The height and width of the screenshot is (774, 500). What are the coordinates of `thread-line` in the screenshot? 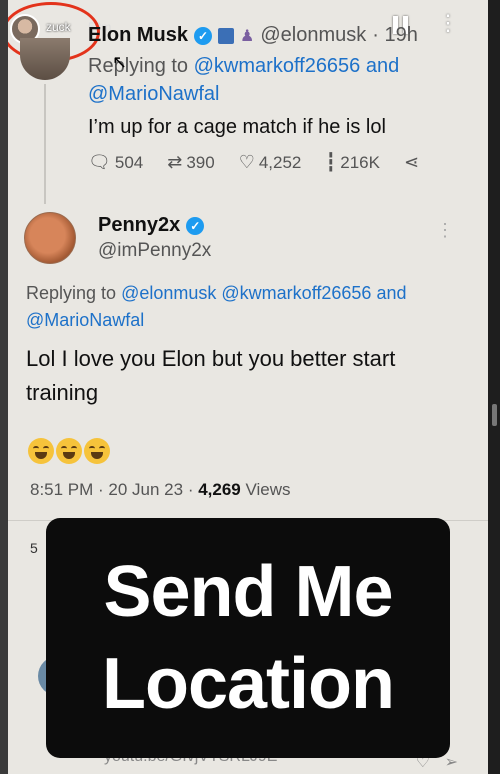 It's located at (45, 144).